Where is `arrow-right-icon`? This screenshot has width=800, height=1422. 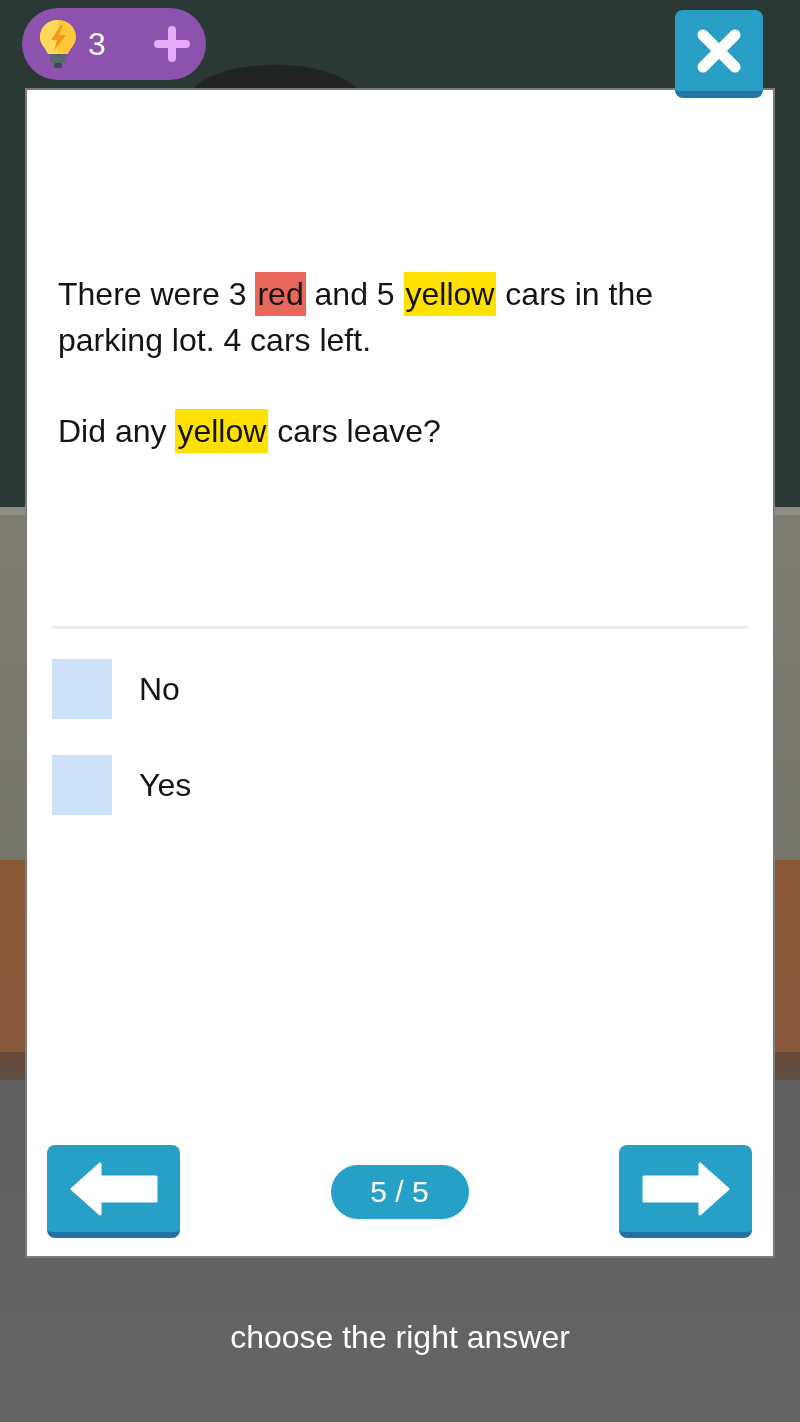
arrow-right-icon is located at coordinates (685, 1188).